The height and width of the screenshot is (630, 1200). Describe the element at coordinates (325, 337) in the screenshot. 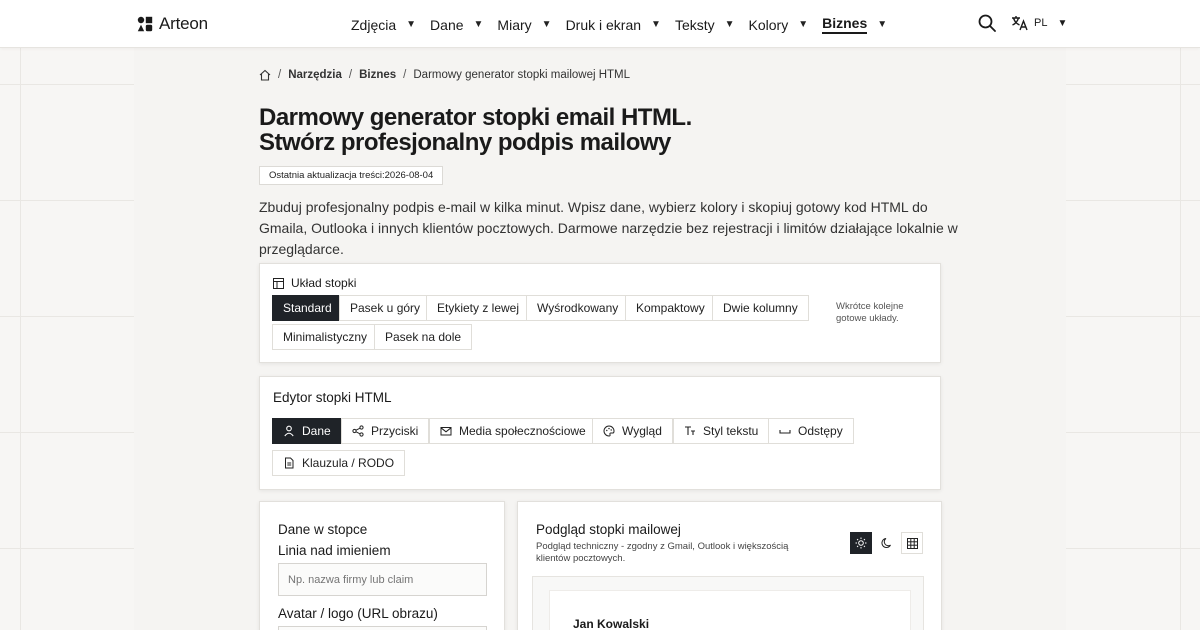

I see `layout-option-minimalistyczny: Minimalistyczny` at that location.